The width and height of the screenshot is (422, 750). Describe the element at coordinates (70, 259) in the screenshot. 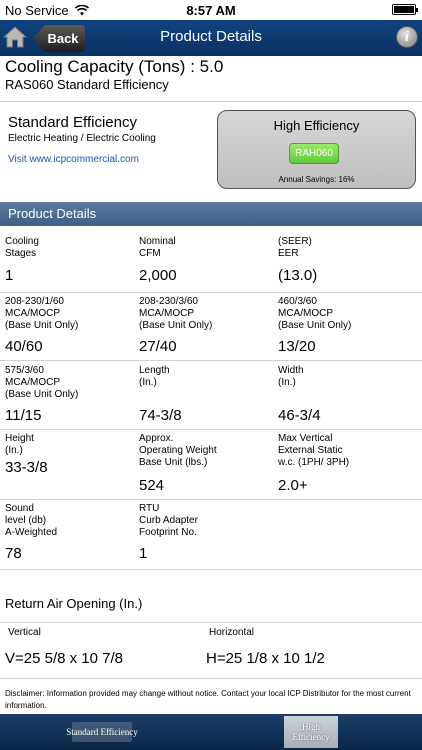

I see `detail-cell: Cooling Stages 1` at that location.